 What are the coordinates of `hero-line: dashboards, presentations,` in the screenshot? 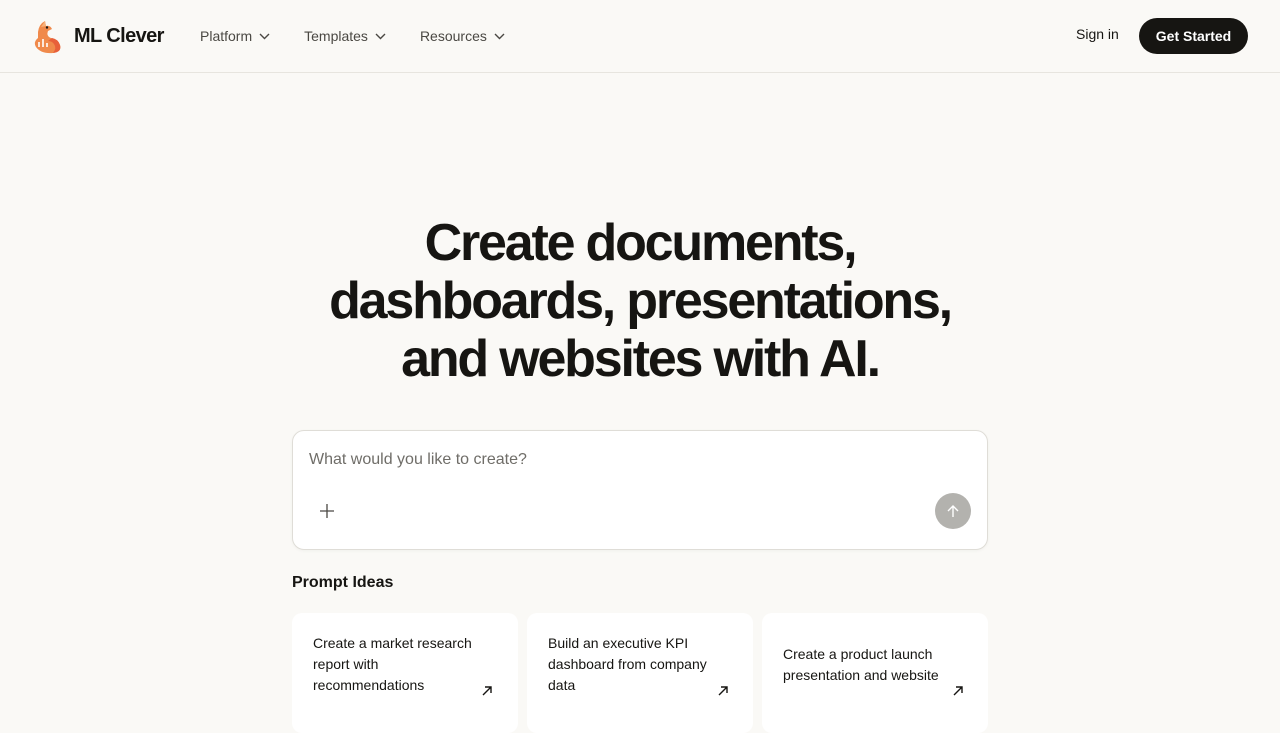 It's located at (641, 301).